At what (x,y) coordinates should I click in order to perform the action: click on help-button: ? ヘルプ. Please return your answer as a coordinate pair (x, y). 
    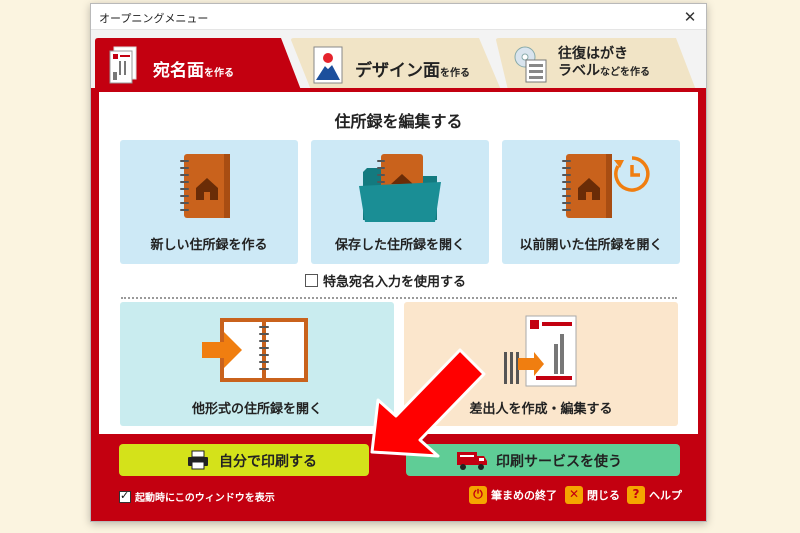
    Looking at the image, I should click on (654, 494).